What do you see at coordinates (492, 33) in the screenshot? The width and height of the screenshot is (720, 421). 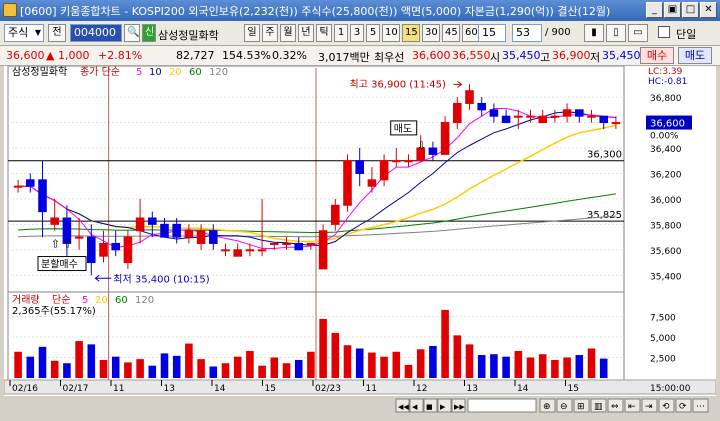 I see `interval-select: 15` at bounding box center [492, 33].